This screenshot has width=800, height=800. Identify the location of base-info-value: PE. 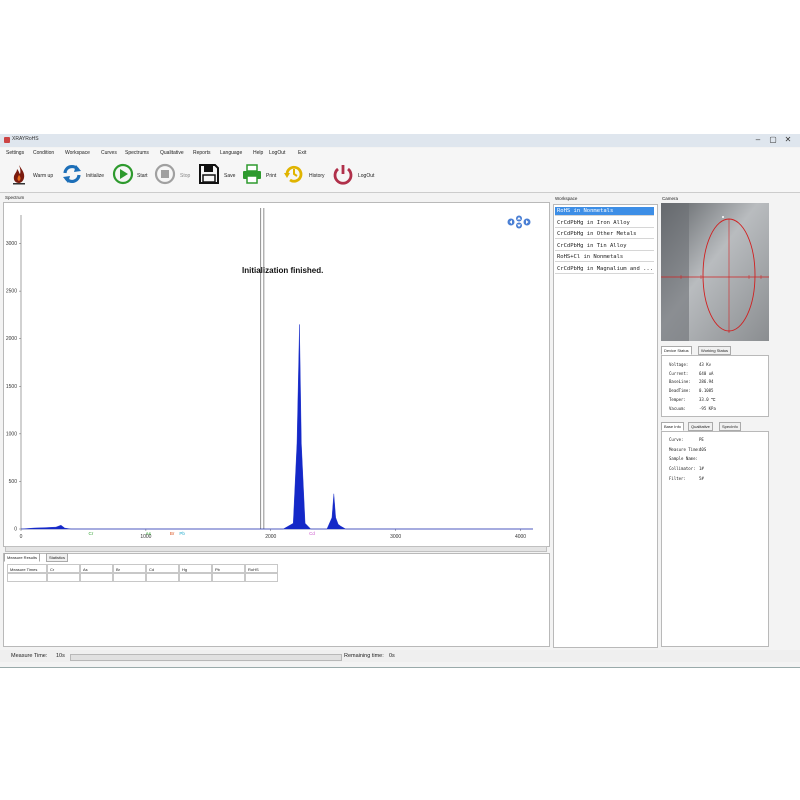
(701, 439).